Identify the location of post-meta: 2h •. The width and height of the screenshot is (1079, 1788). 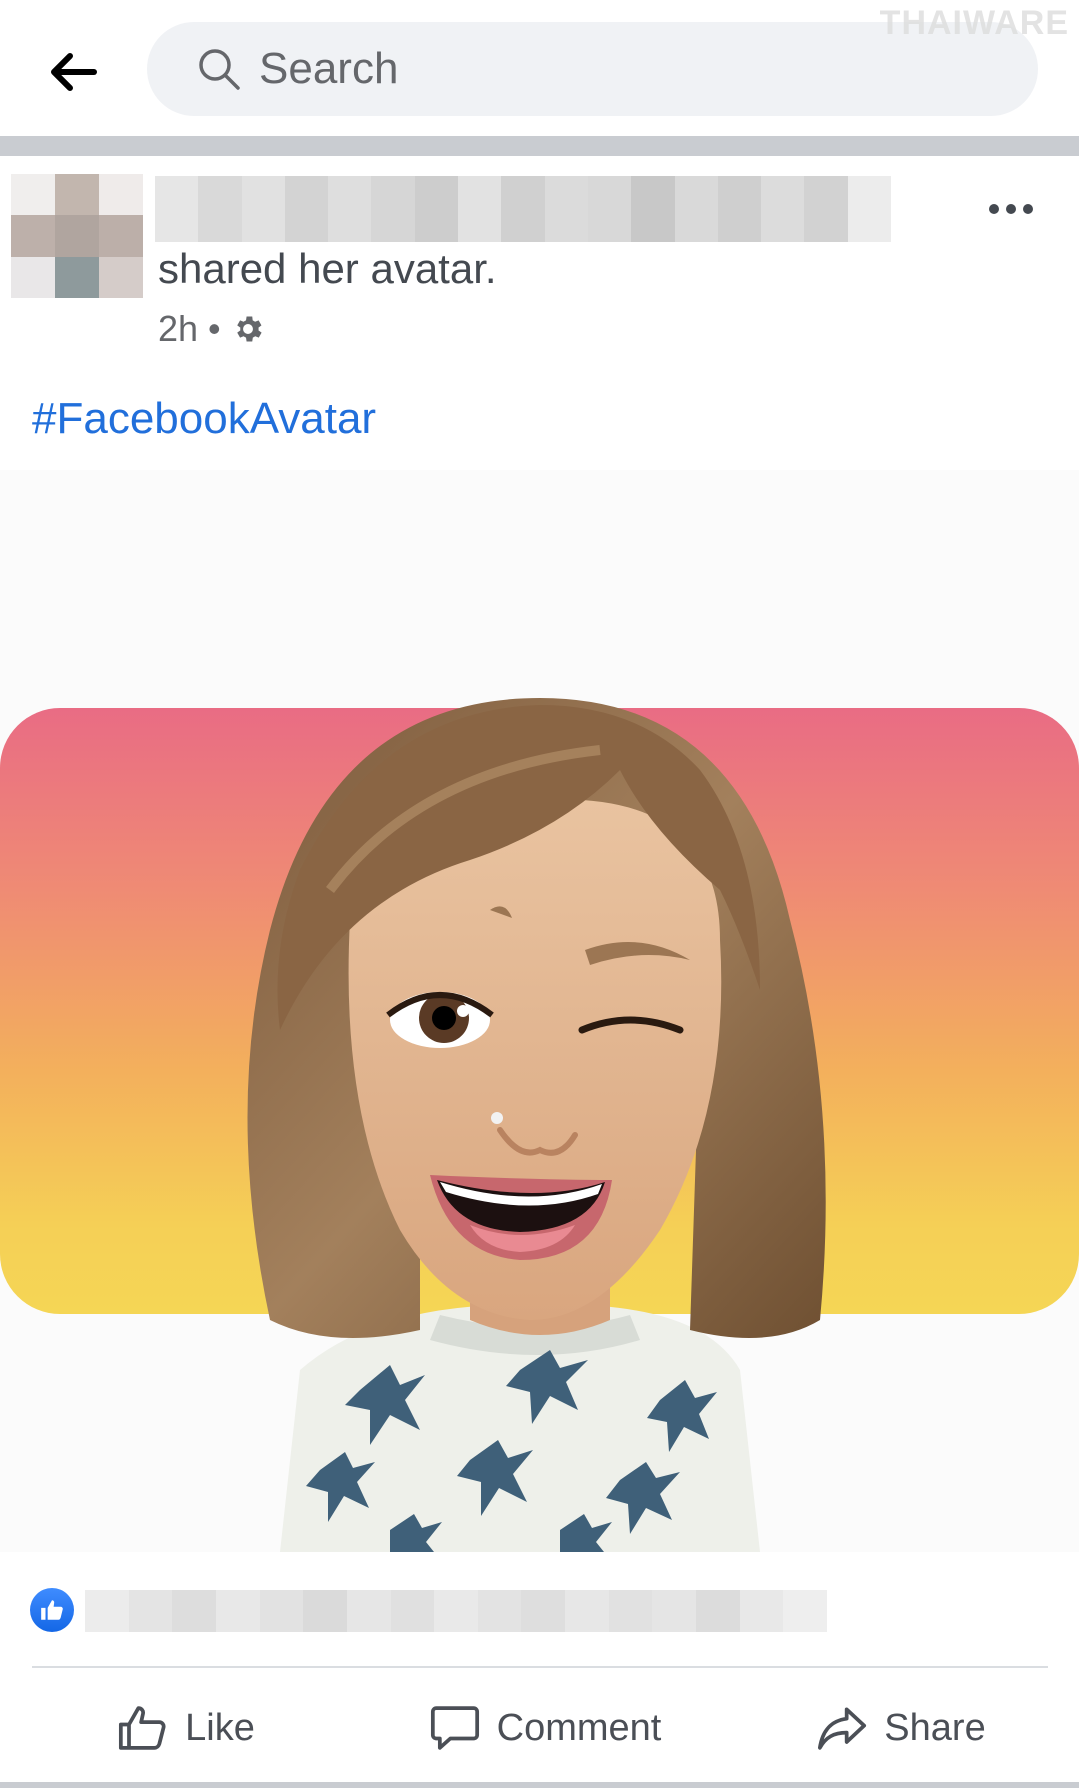
(211, 329).